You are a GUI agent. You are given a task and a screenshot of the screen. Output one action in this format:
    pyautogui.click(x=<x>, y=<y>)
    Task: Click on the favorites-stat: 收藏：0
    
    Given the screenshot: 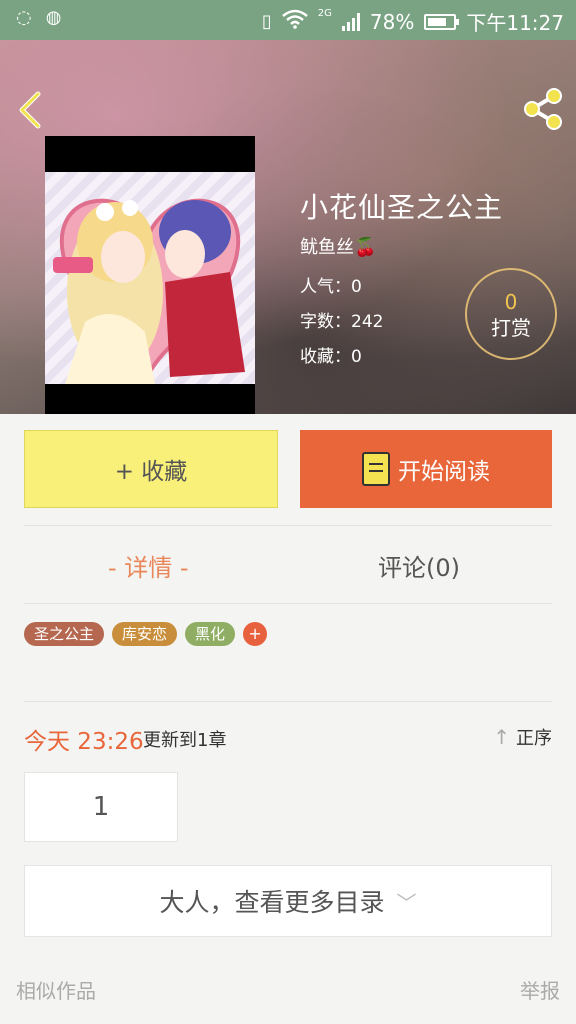 What is the action you would take?
    pyautogui.click(x=331, y=357)
    